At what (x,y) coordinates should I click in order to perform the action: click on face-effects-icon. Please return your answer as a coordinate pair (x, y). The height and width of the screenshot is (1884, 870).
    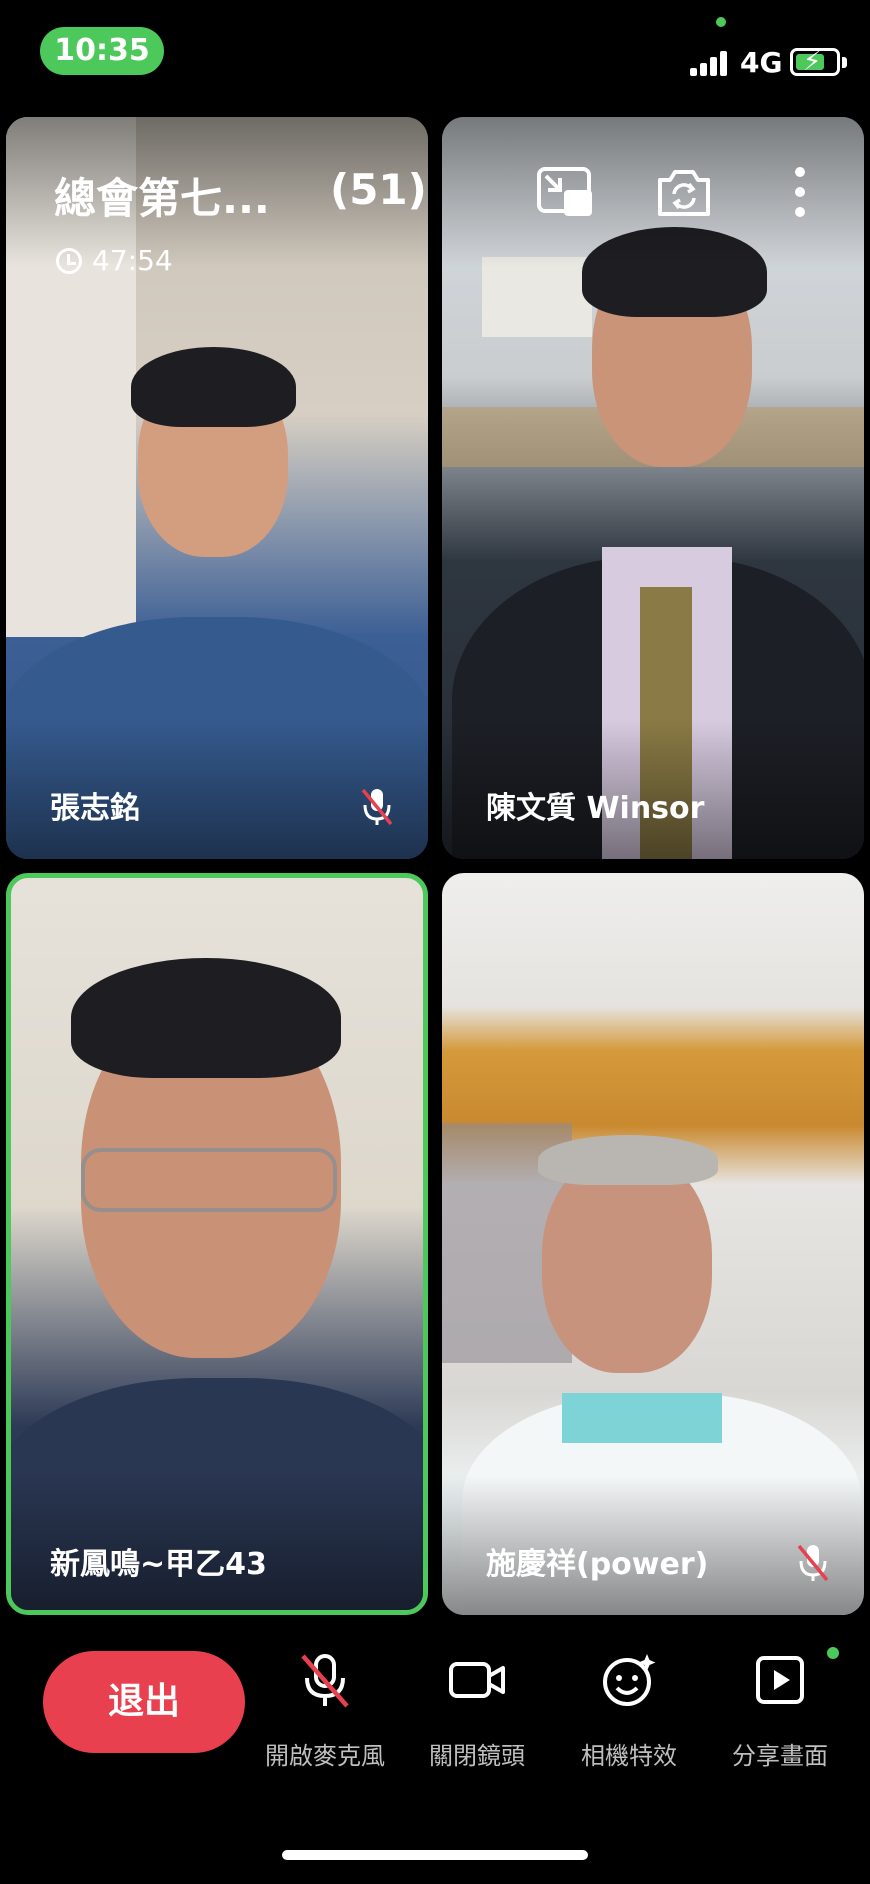
    Looking at the image, I should click on (629, 1680).